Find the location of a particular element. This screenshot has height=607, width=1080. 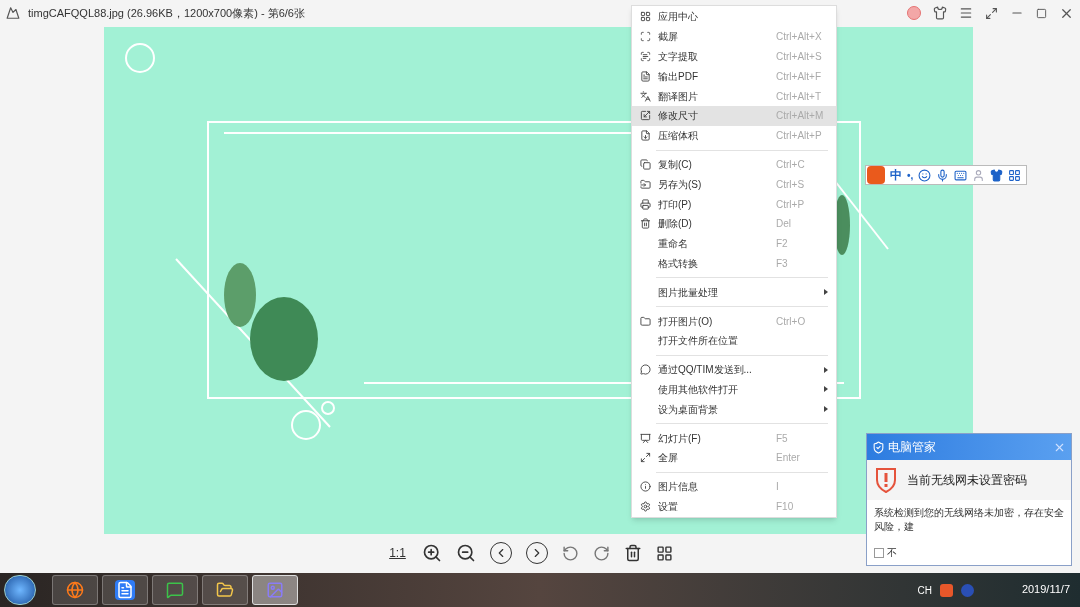

window-title: timgCAFQQL88.jpg (26.96KB，1200x700像素) - 第6/6张 is located at coordinates (166, 13).